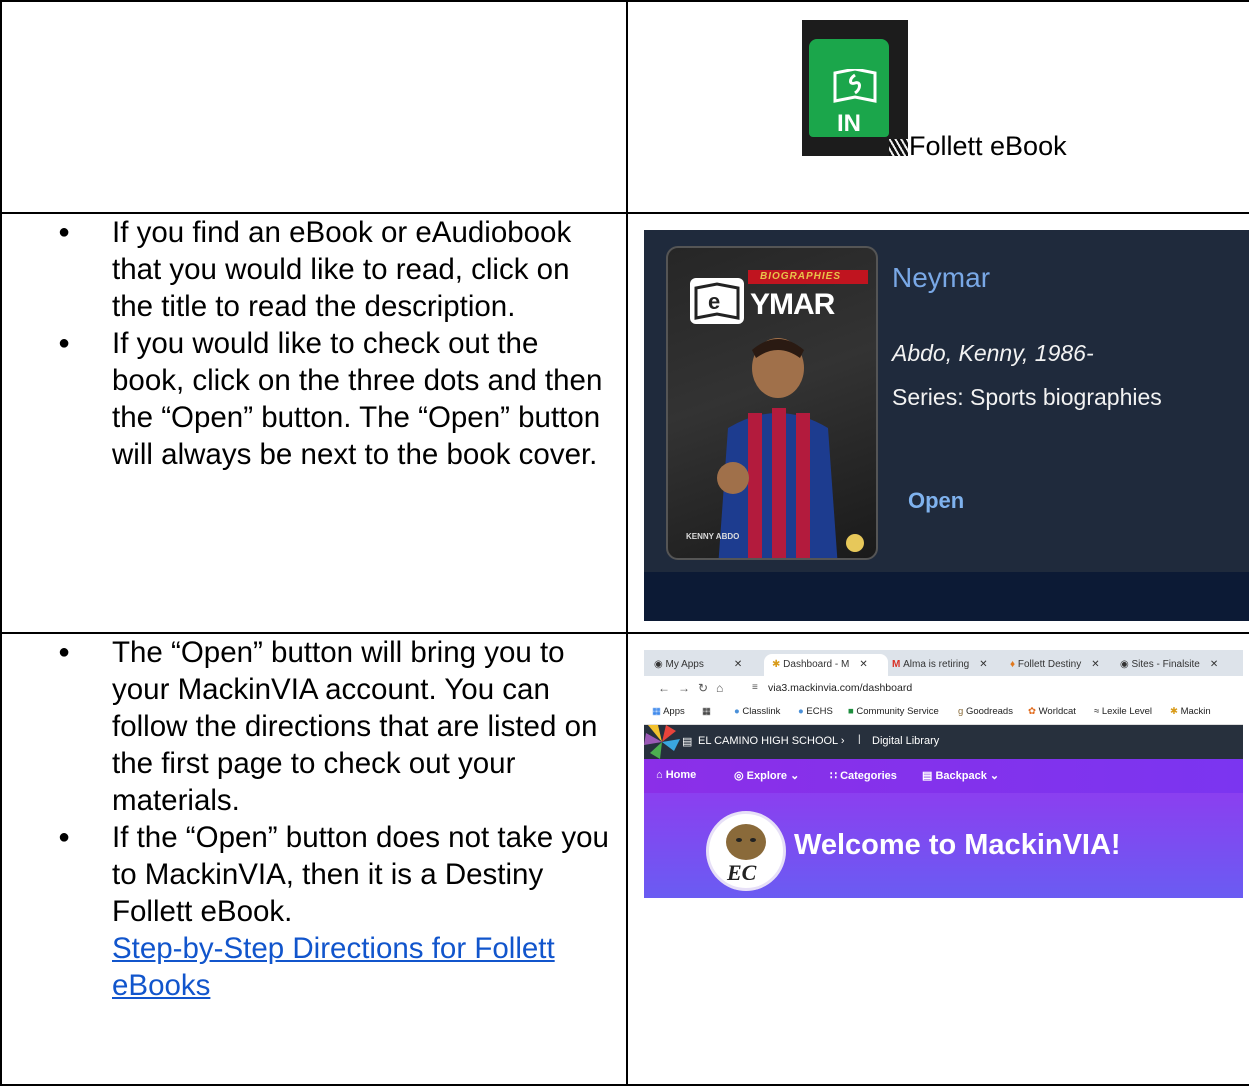  Describe the element at coordinates (988, 146) in the screenshot. I see `follett-ebook-caption: Follett eBook` at that location.